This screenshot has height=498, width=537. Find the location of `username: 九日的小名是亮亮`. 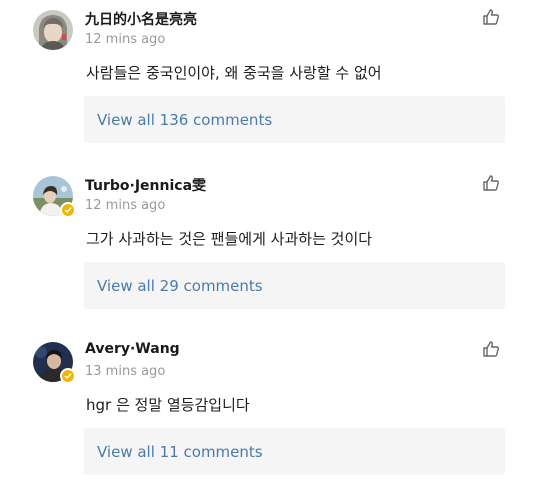

username: 九日的小名是亮亮 is located at coordinates (141, 19).